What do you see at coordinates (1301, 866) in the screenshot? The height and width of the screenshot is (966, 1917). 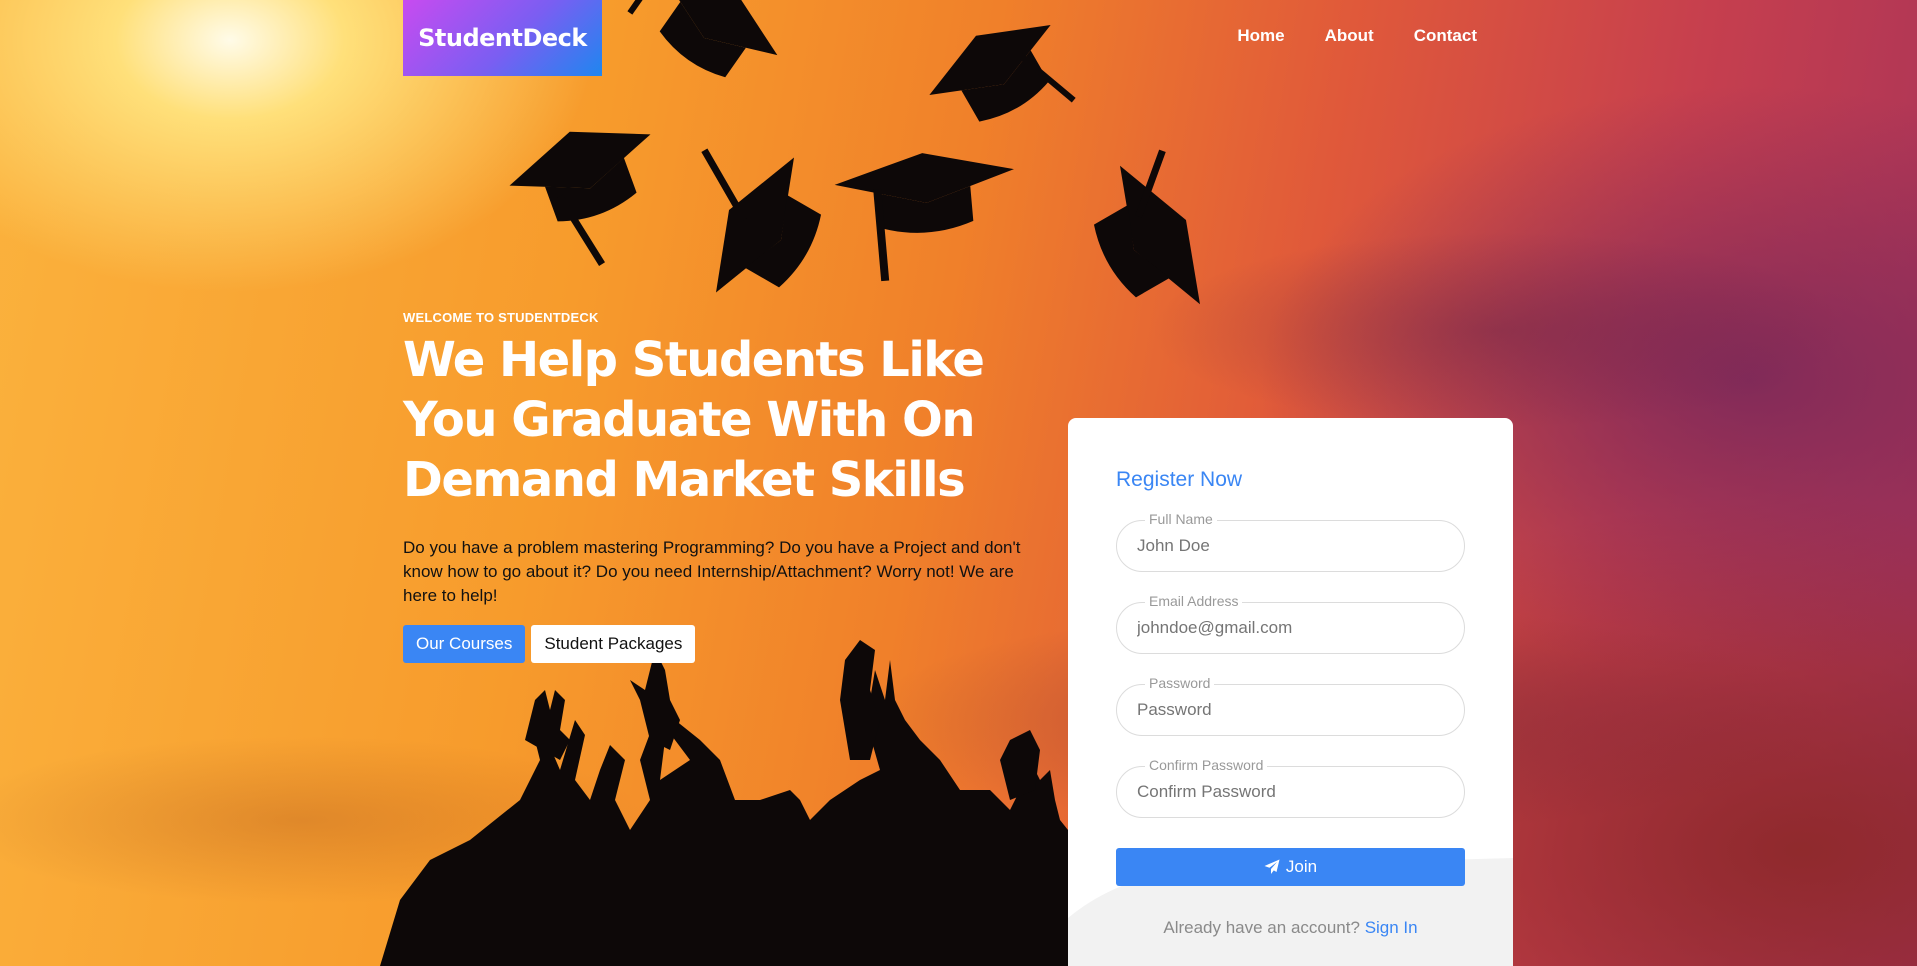 I see `join-button-label: Join` at bounding box center [1301, 866].